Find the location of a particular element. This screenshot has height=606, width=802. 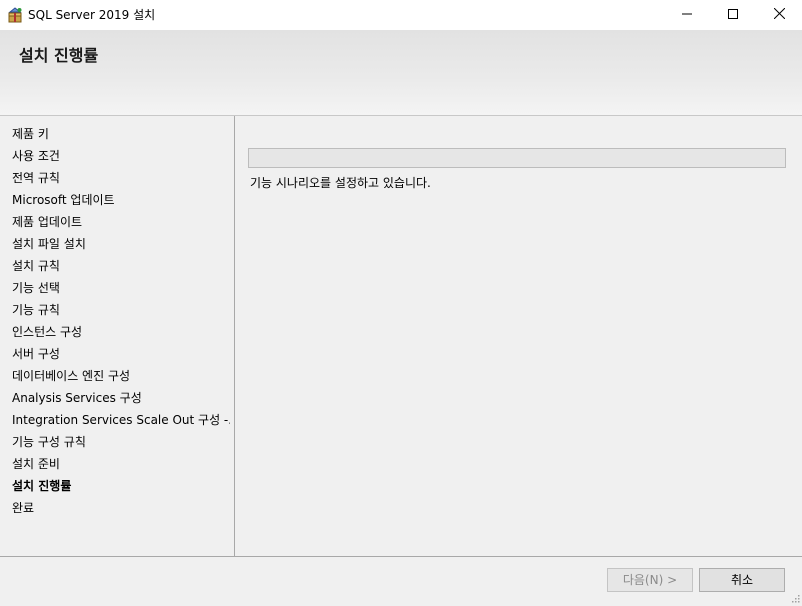

maximize-icon is located at coordinates (733, 15).